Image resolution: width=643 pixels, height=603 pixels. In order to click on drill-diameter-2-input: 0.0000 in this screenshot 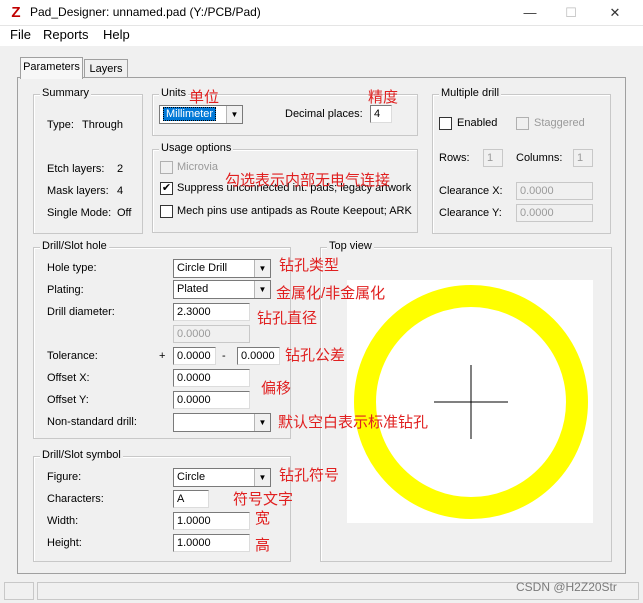, I will do `click(211, 334)`.